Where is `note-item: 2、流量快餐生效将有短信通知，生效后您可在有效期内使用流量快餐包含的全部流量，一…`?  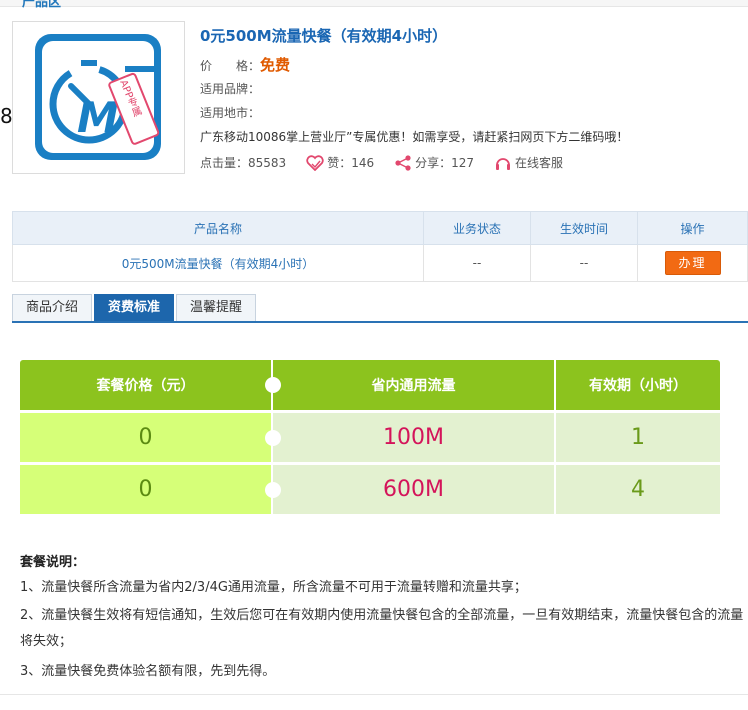 note-item: 2、流量快餐生效将有短信通知，生效后您可在有效期内使用流量快餐包含的全部流量，一… is located at coordinates (382, 628).